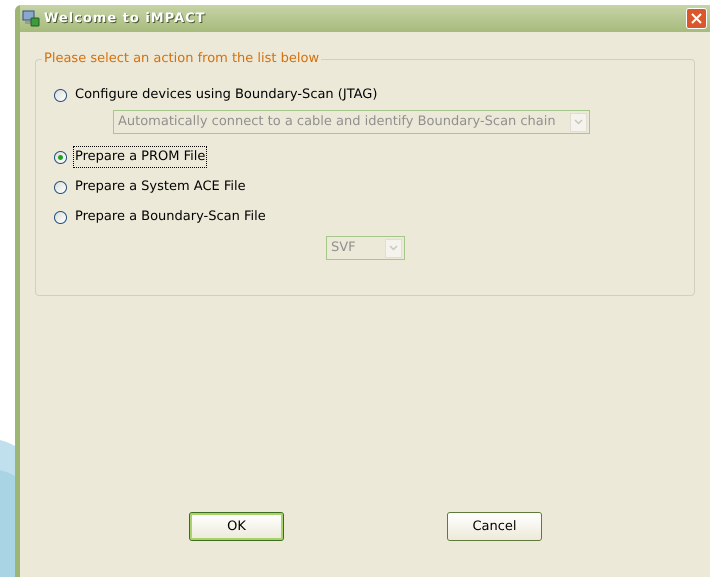 The width and height of the screenshot is (710, 577). Describe the element at coordinates (125, 19) in the screenshot. I see `window-title: Welcome to iMPACT` at that location.